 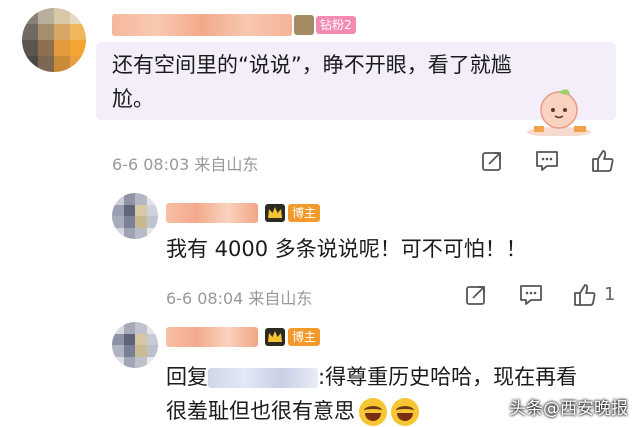 I want to click on reply-username-blurred, so click(x=263, y=378).